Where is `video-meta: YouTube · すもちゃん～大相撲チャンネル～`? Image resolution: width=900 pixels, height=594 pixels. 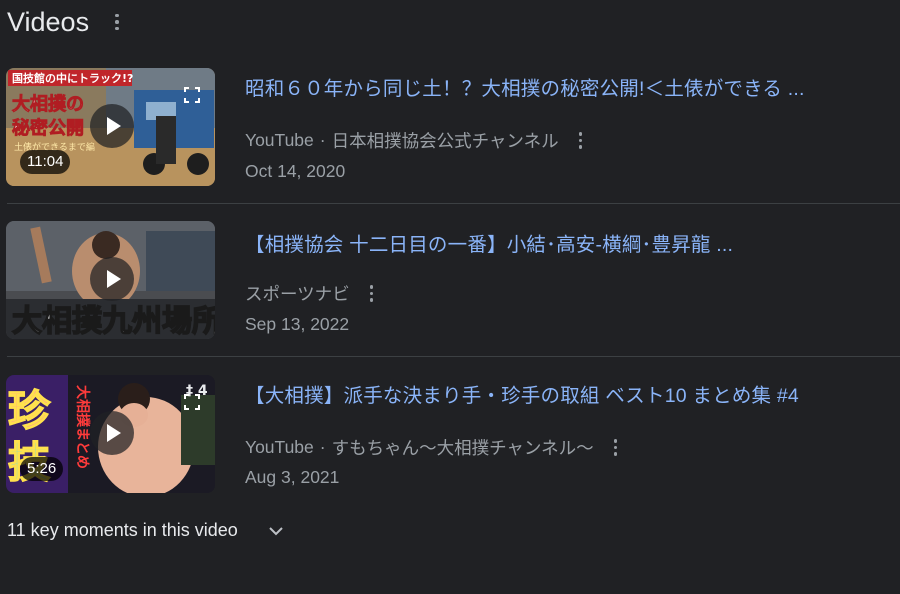 video-meta: YouTube · すもちゃん～大相撲チャンネル～ is located at coordinates (433, 447).